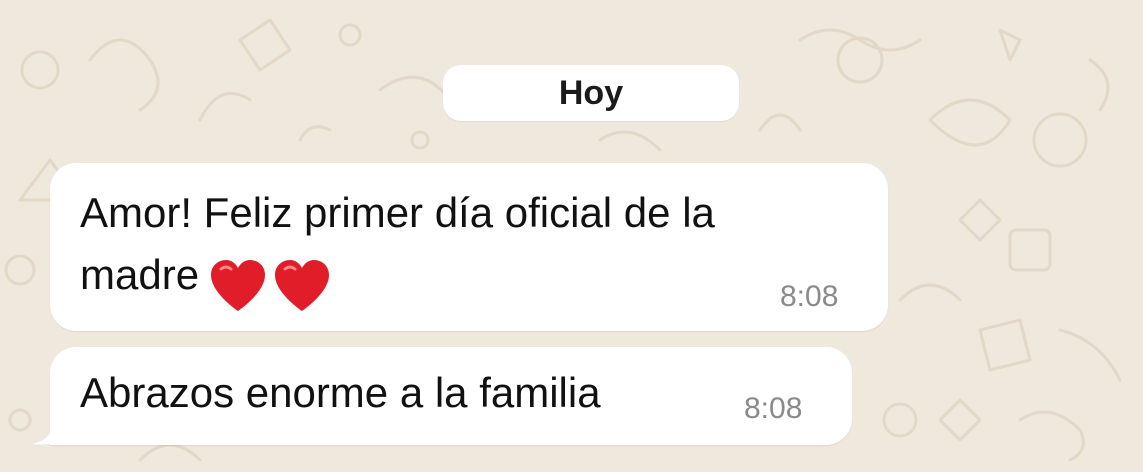 Image resolution: width=1143 pixels, height=472 pixels. What do you see at coordinates (397, 212) in the screenshot?
I see `message-text-line: Amor! Feliz primer día oficial de la` at bounding box center [397, 212].